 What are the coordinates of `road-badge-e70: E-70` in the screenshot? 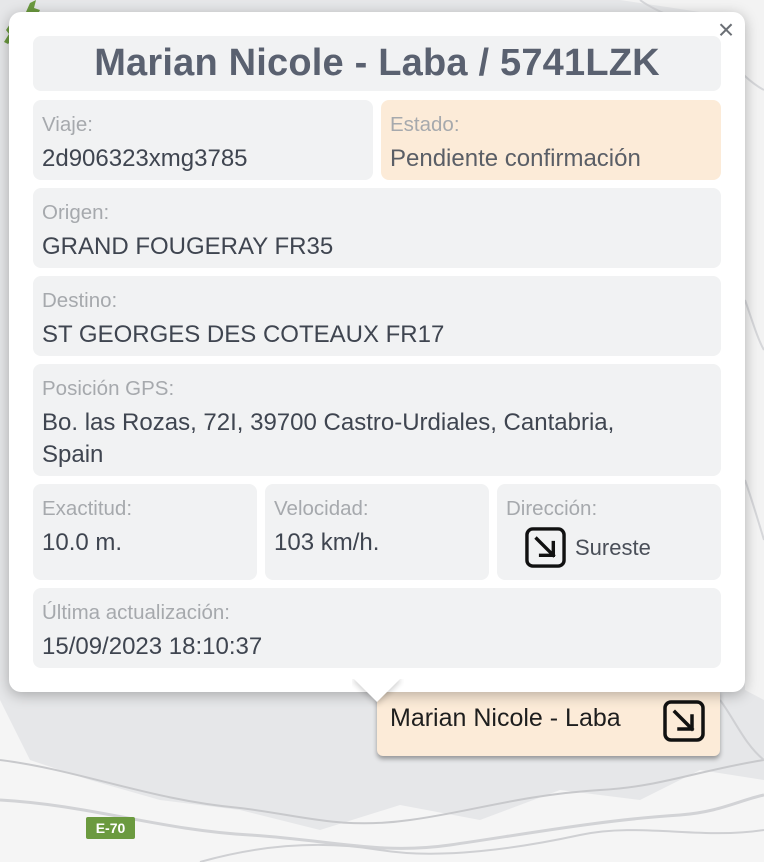 It's located at (110, 828).